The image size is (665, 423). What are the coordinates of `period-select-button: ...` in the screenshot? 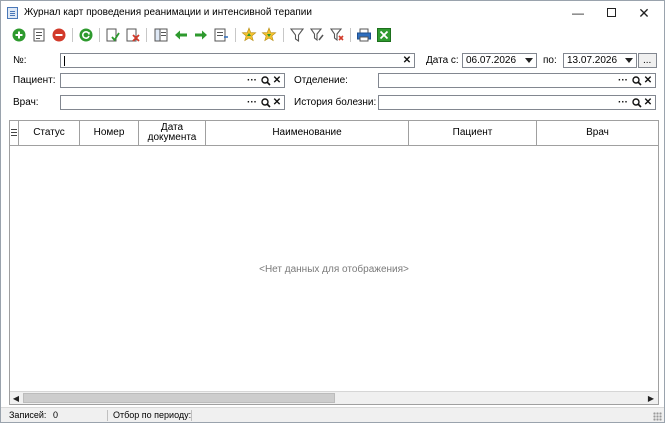 It's located at (647, 60).